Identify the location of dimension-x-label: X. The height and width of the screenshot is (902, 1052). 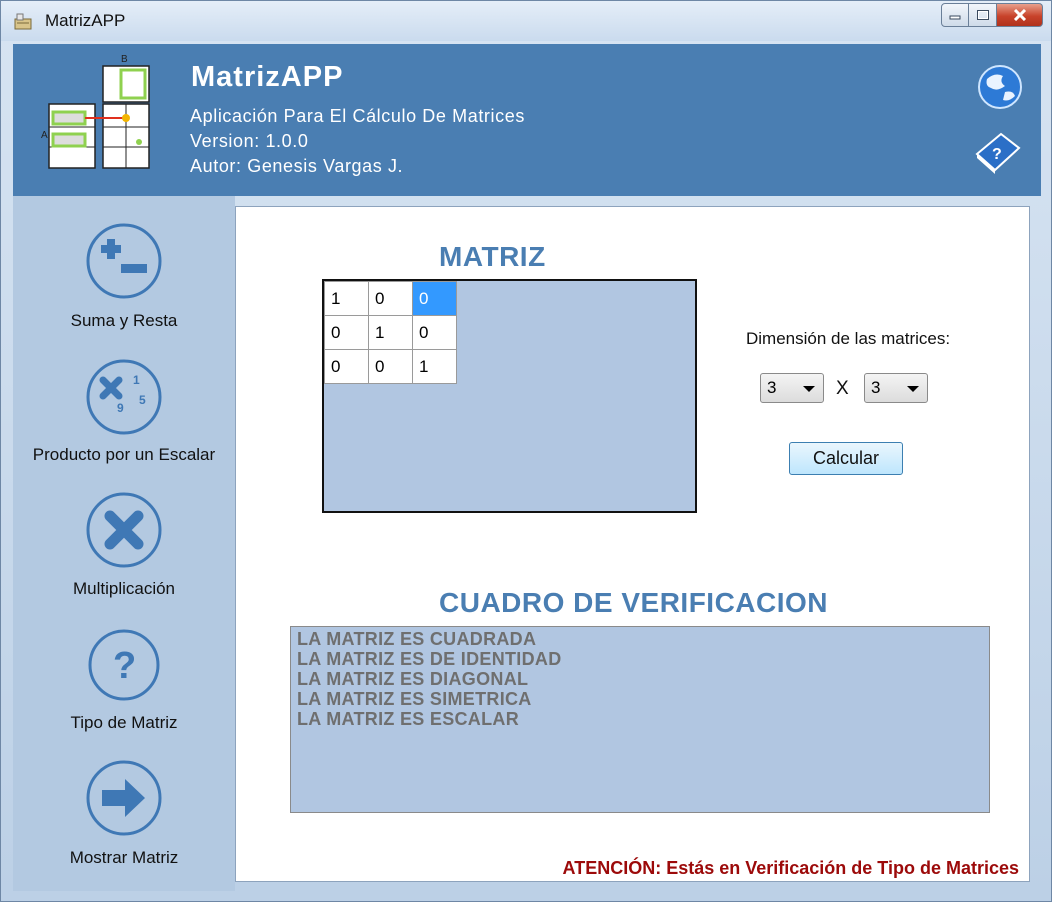
(842, 388).